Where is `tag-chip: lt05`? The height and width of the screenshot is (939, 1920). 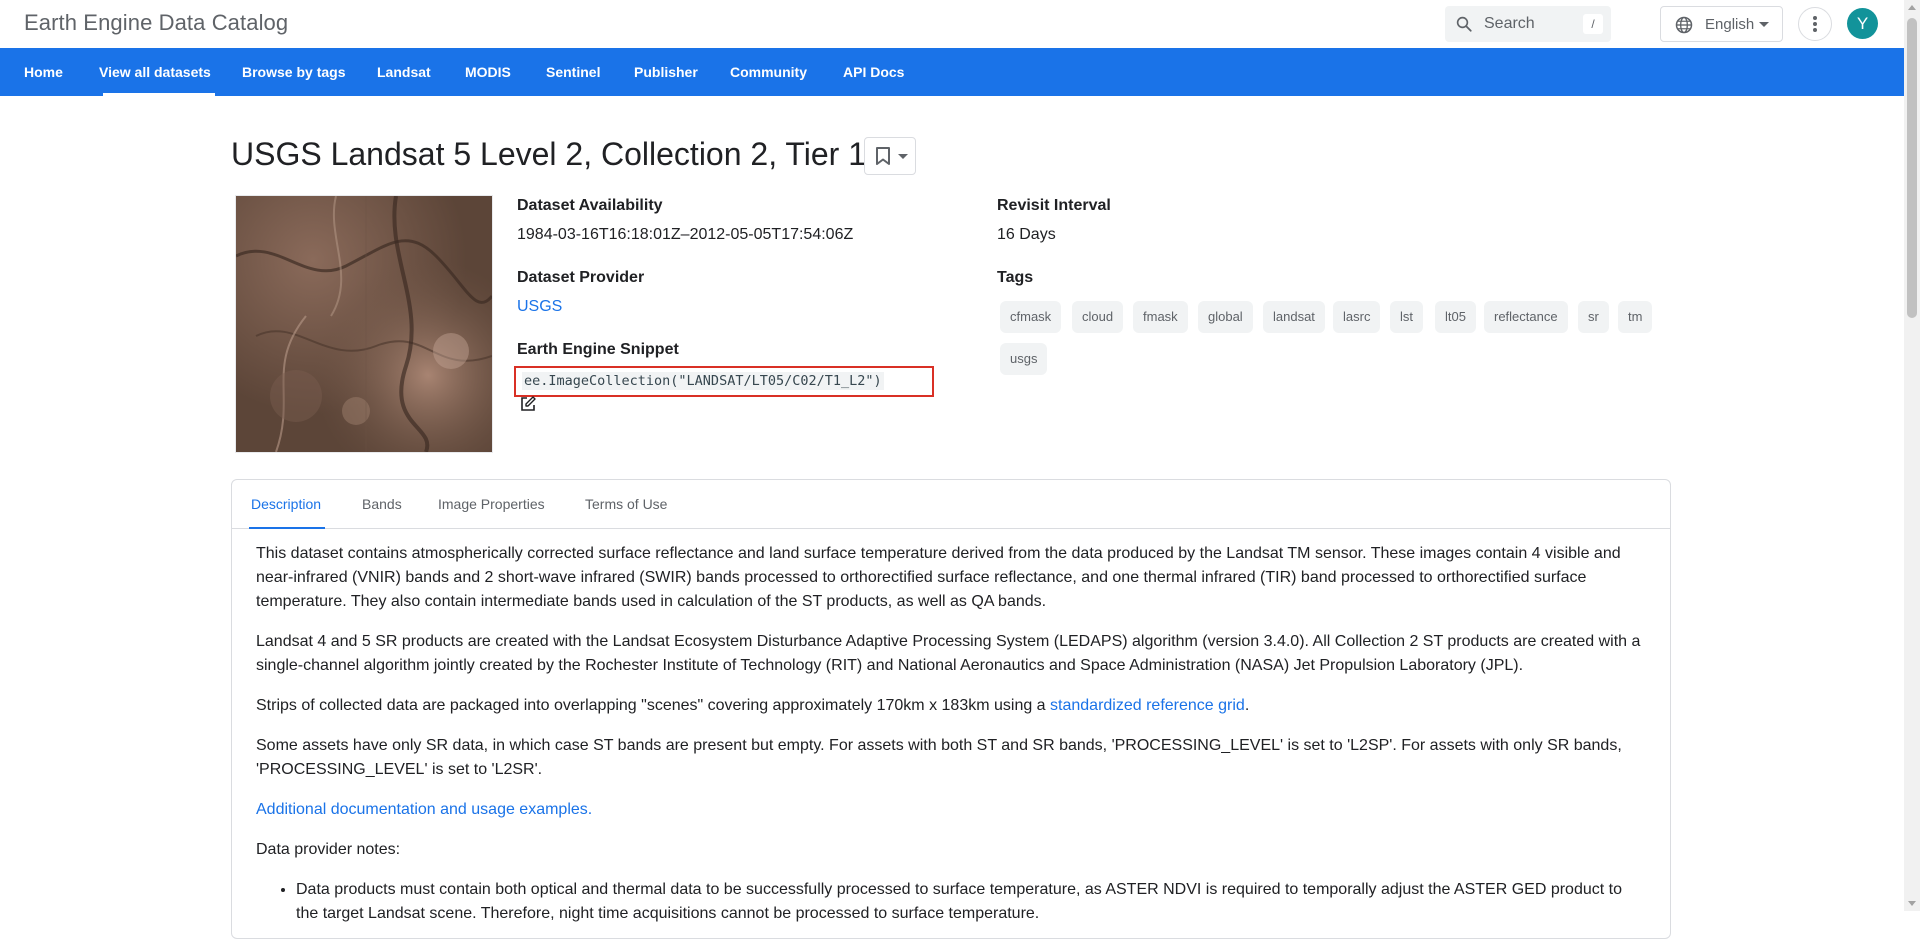 tag-chip: lt05 is located at coordinates (1455, 317).